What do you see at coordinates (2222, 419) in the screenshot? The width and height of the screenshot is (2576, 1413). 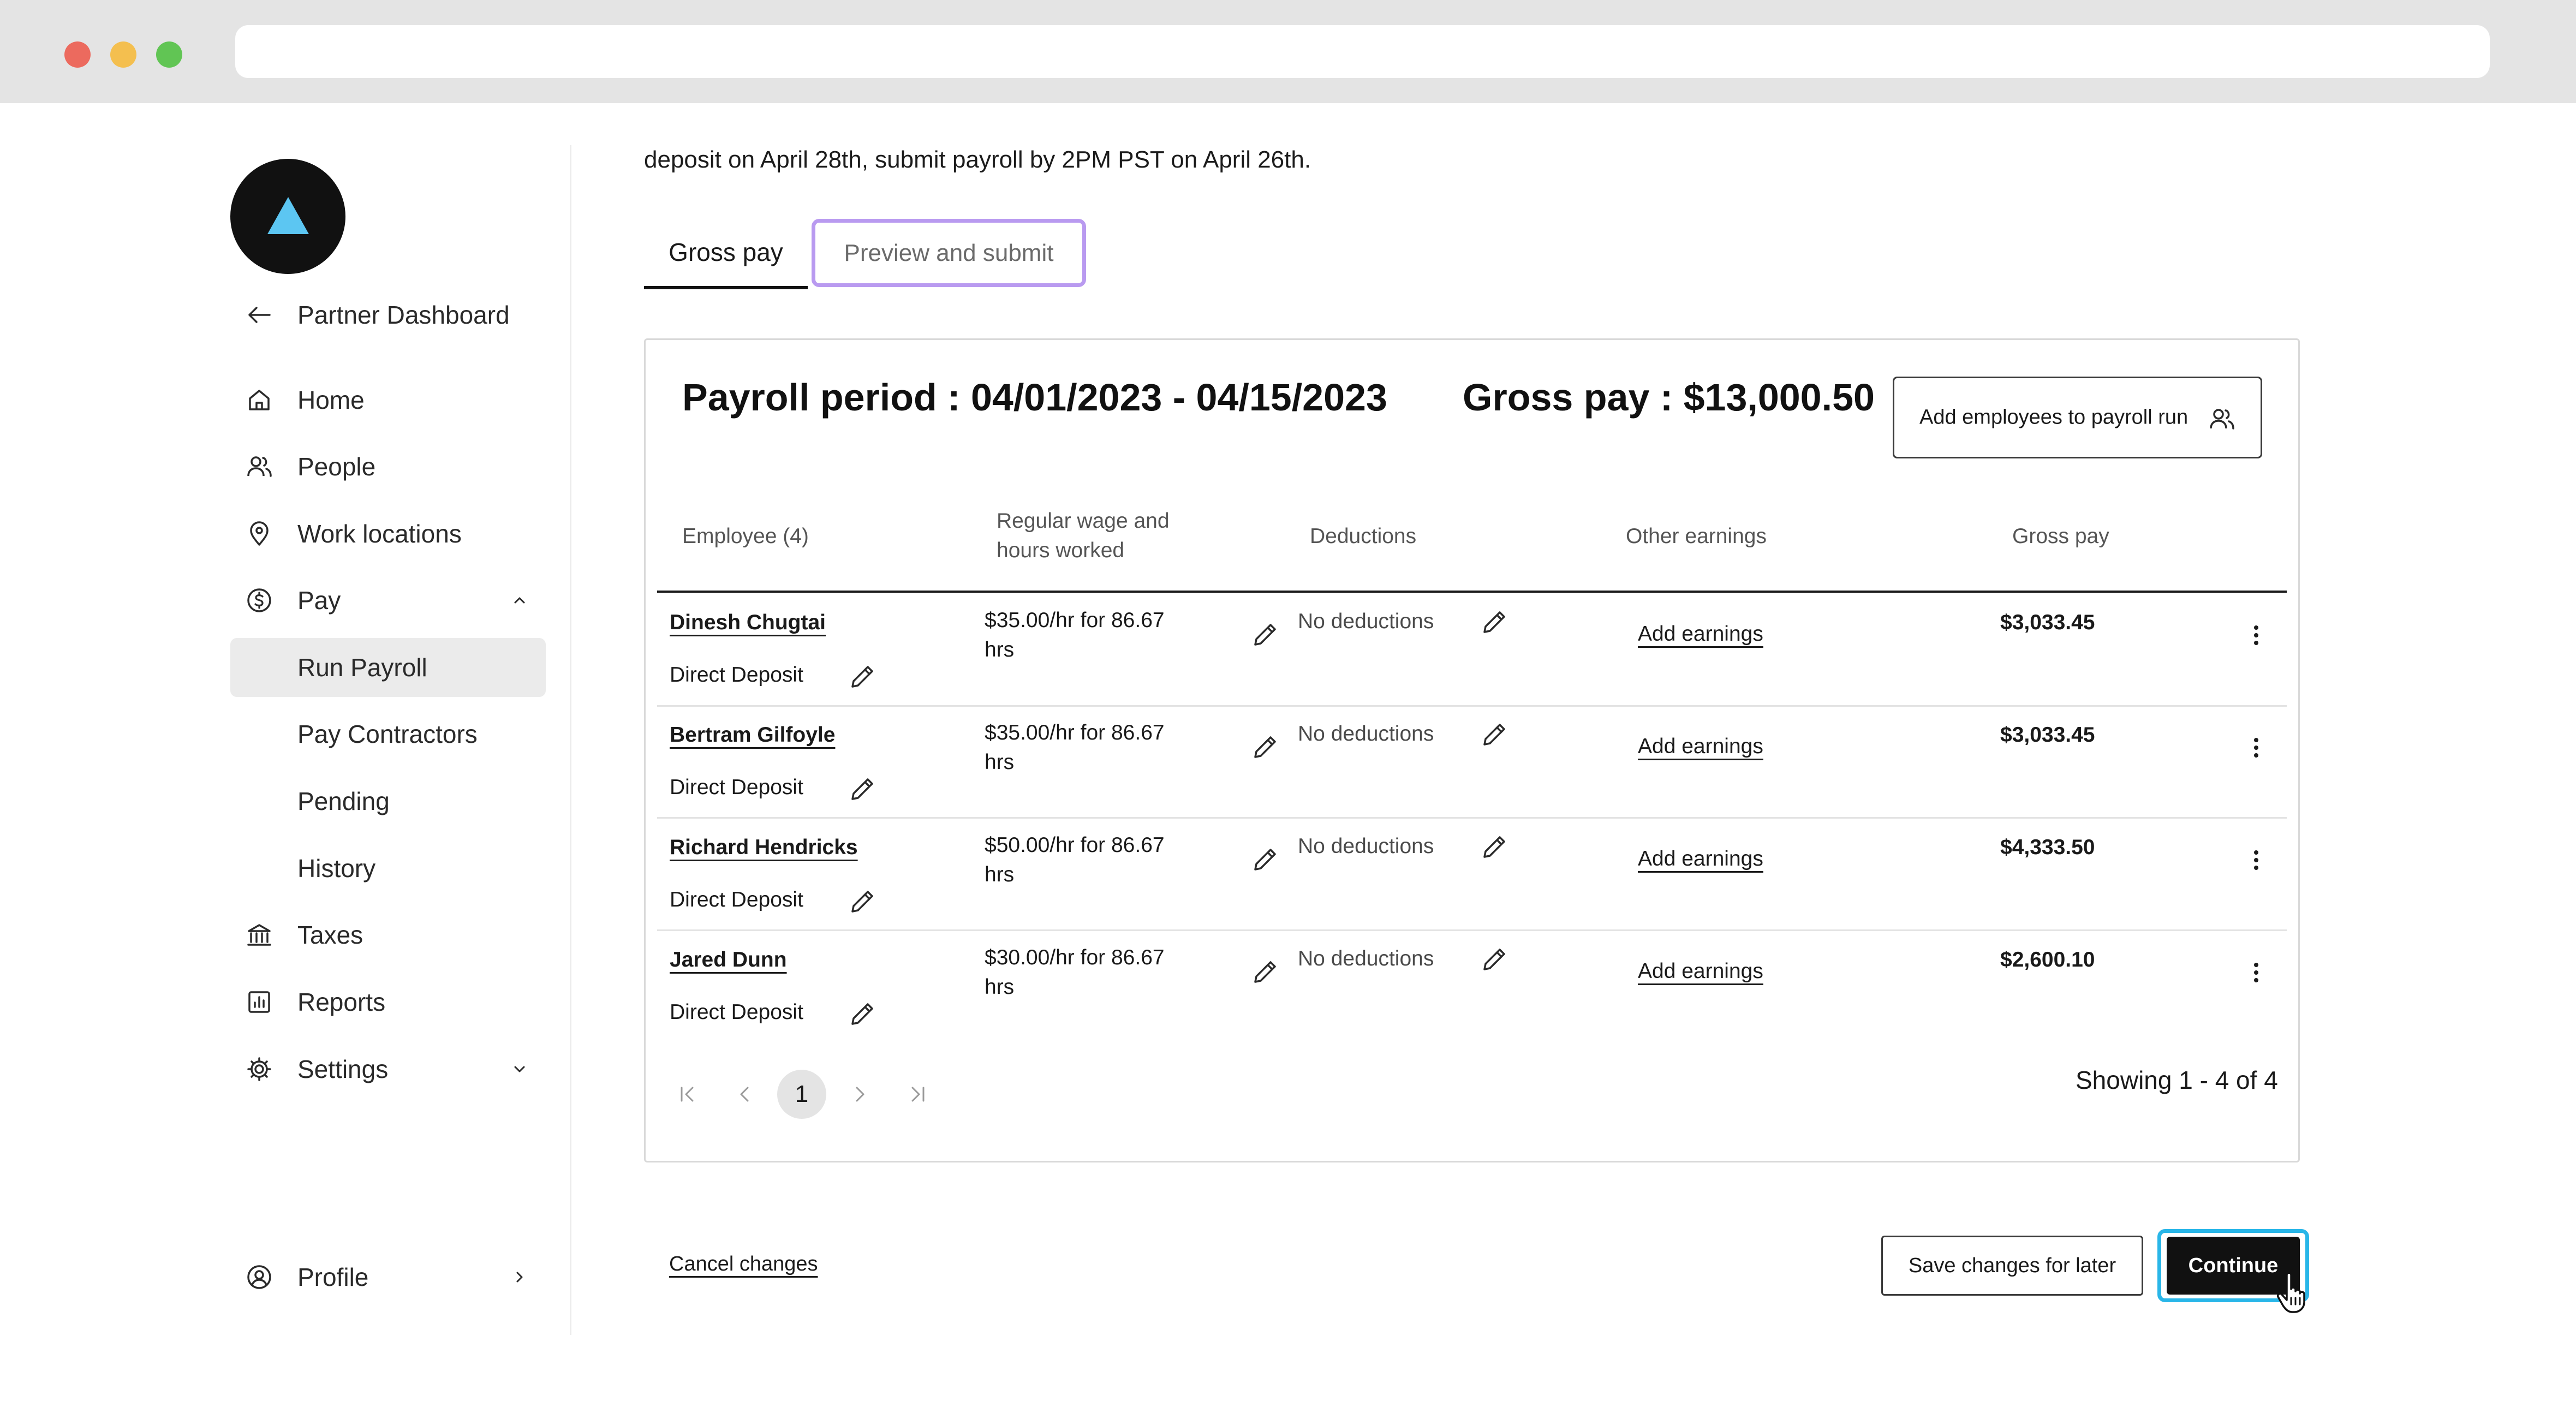 I see `people-icon` at bounding box center [2222, 419].